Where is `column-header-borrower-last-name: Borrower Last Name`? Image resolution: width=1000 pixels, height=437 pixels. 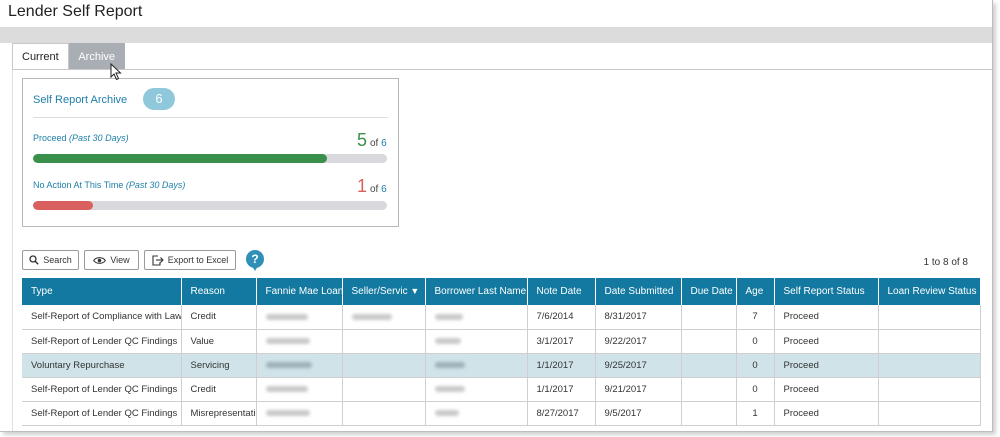 column-header-borrower-last-name: Borrower Last Name is located at coordinates (476, 291).